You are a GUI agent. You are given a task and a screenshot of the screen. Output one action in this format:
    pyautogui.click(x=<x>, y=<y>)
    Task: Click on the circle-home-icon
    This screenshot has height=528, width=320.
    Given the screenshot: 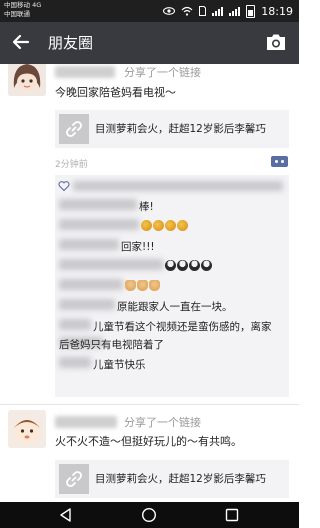 What is the action you would take?
    pyautogui.click(x=149, y=515)
    